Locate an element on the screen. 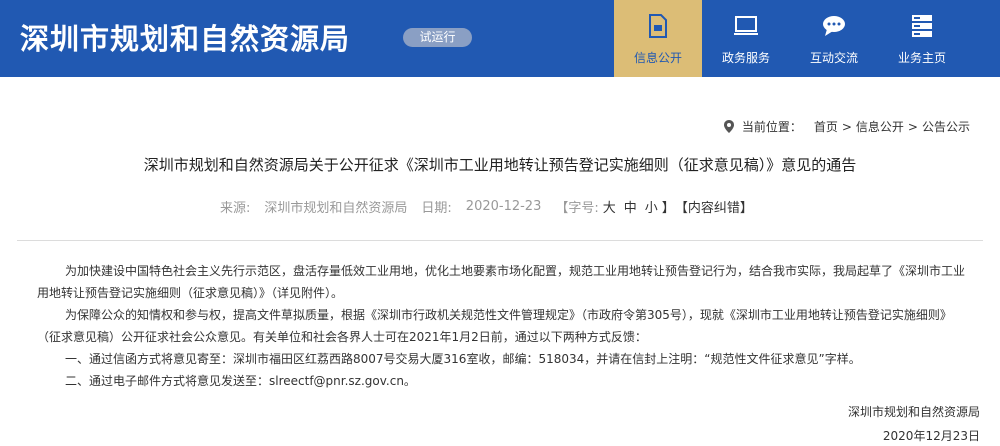 This screenshot has height=446, width=1000. nav-item-business-home: 业务主页 is located at coordinates (922, 38).